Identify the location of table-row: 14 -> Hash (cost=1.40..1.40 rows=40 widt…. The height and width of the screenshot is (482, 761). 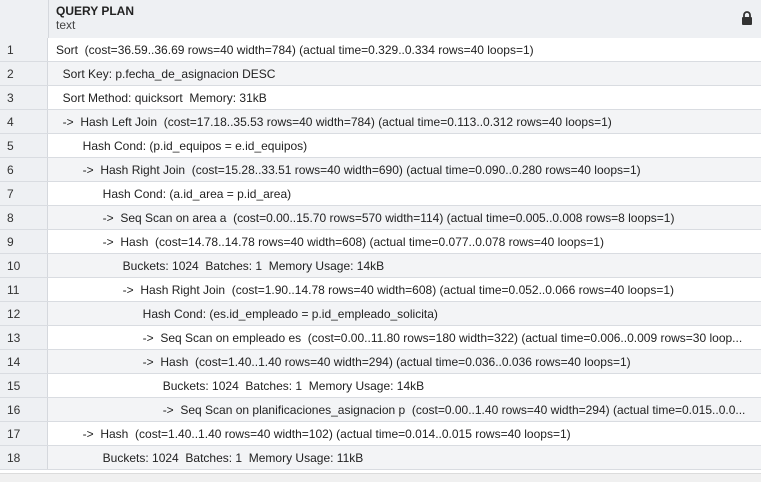
(380, 362).